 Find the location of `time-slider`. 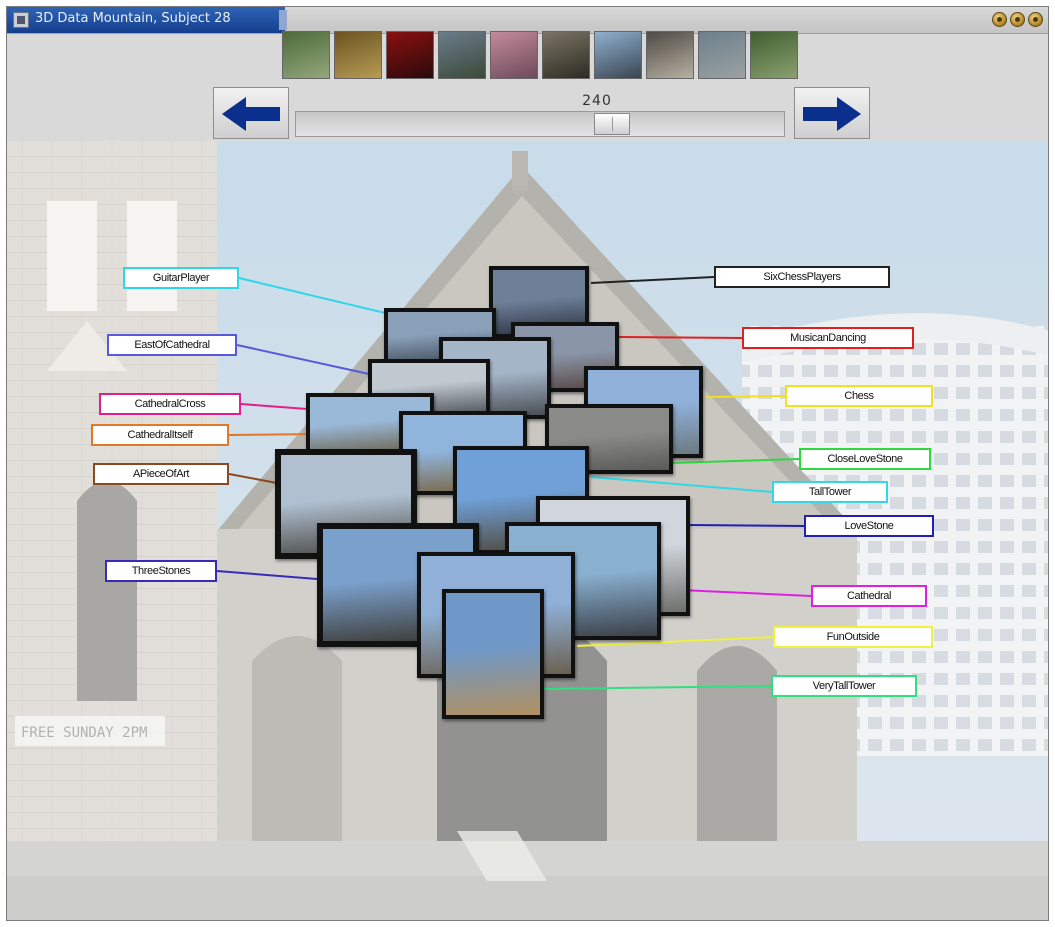

time-slider is located at coordinates (540, 124).